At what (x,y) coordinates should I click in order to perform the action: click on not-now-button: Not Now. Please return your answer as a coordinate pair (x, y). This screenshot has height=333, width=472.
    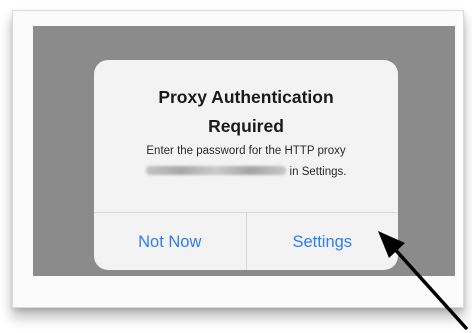
    Looking at the image, I should click on (170, 241).